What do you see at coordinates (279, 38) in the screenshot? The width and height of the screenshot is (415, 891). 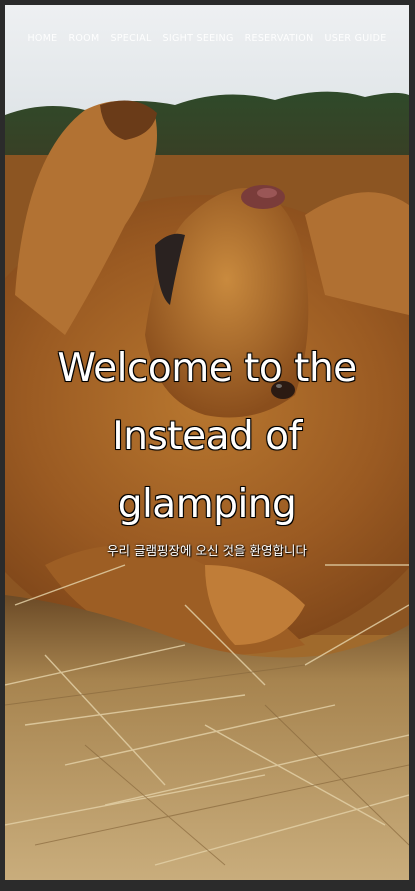 I see `nav-item-reservation: RESERVATION` at bounding box center [279, 38].